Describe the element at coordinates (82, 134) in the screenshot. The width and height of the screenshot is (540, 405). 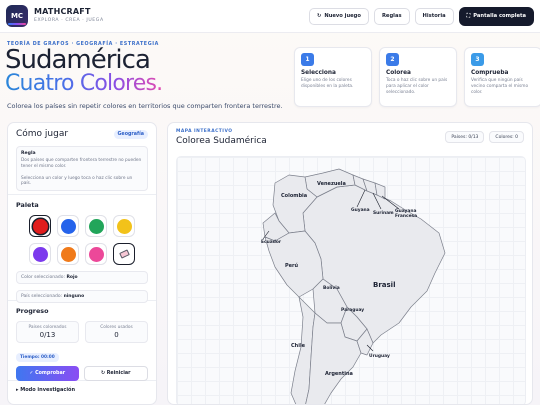
I see `howto-header: Cómo jugar Geografía` at that location.